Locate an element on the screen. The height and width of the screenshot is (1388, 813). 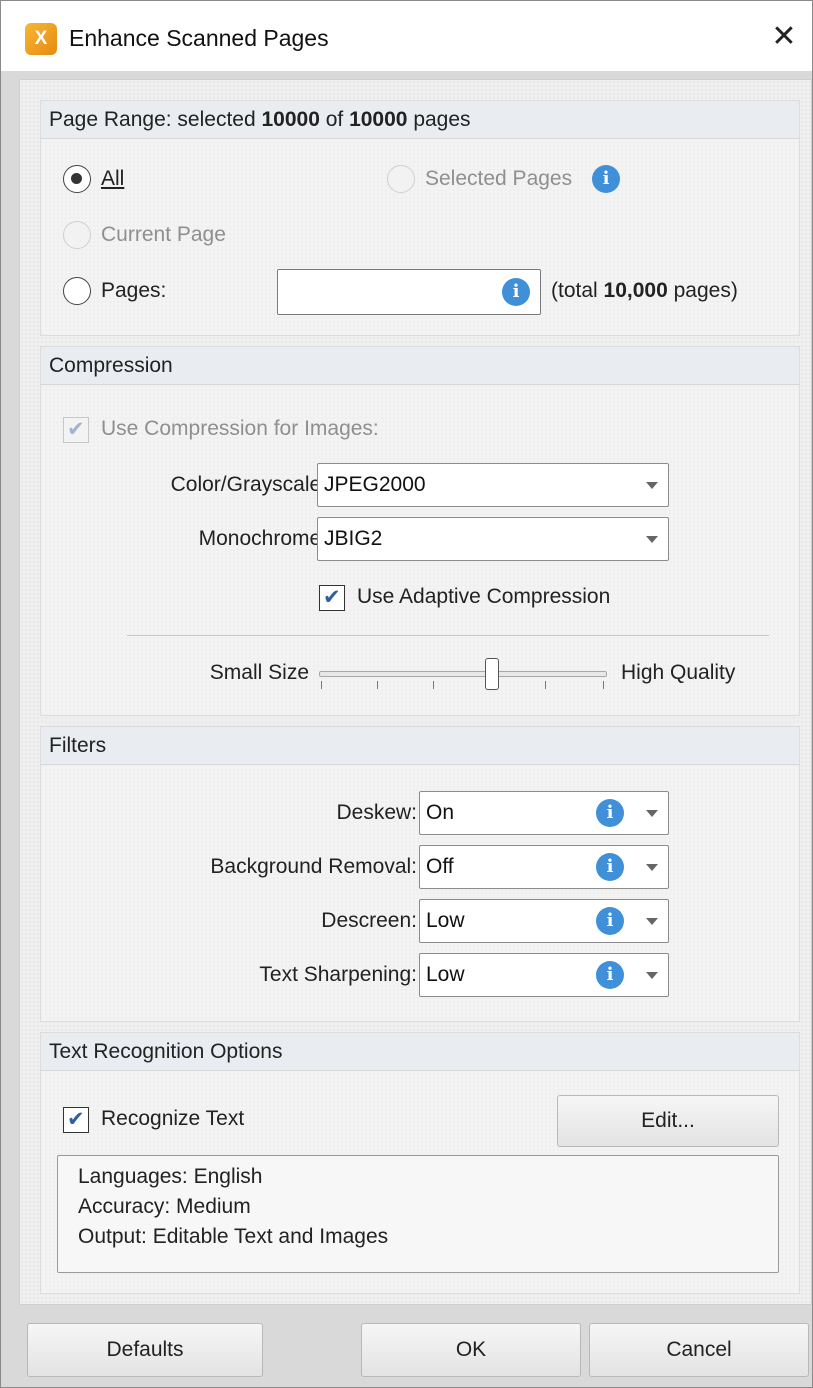
descreen-value: Low is located at coordinates (445, 920).